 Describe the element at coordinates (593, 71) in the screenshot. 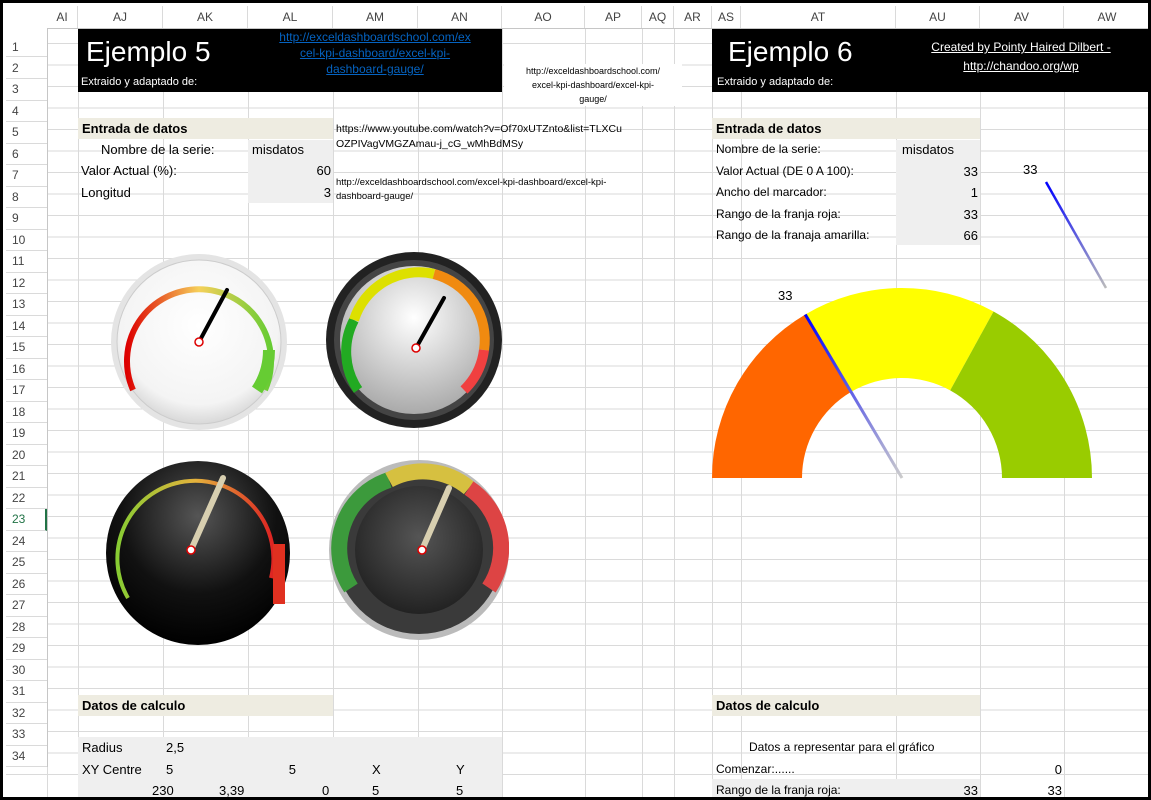

I see `url-small-line1: http://exceldashboardschool.com/` at that location.